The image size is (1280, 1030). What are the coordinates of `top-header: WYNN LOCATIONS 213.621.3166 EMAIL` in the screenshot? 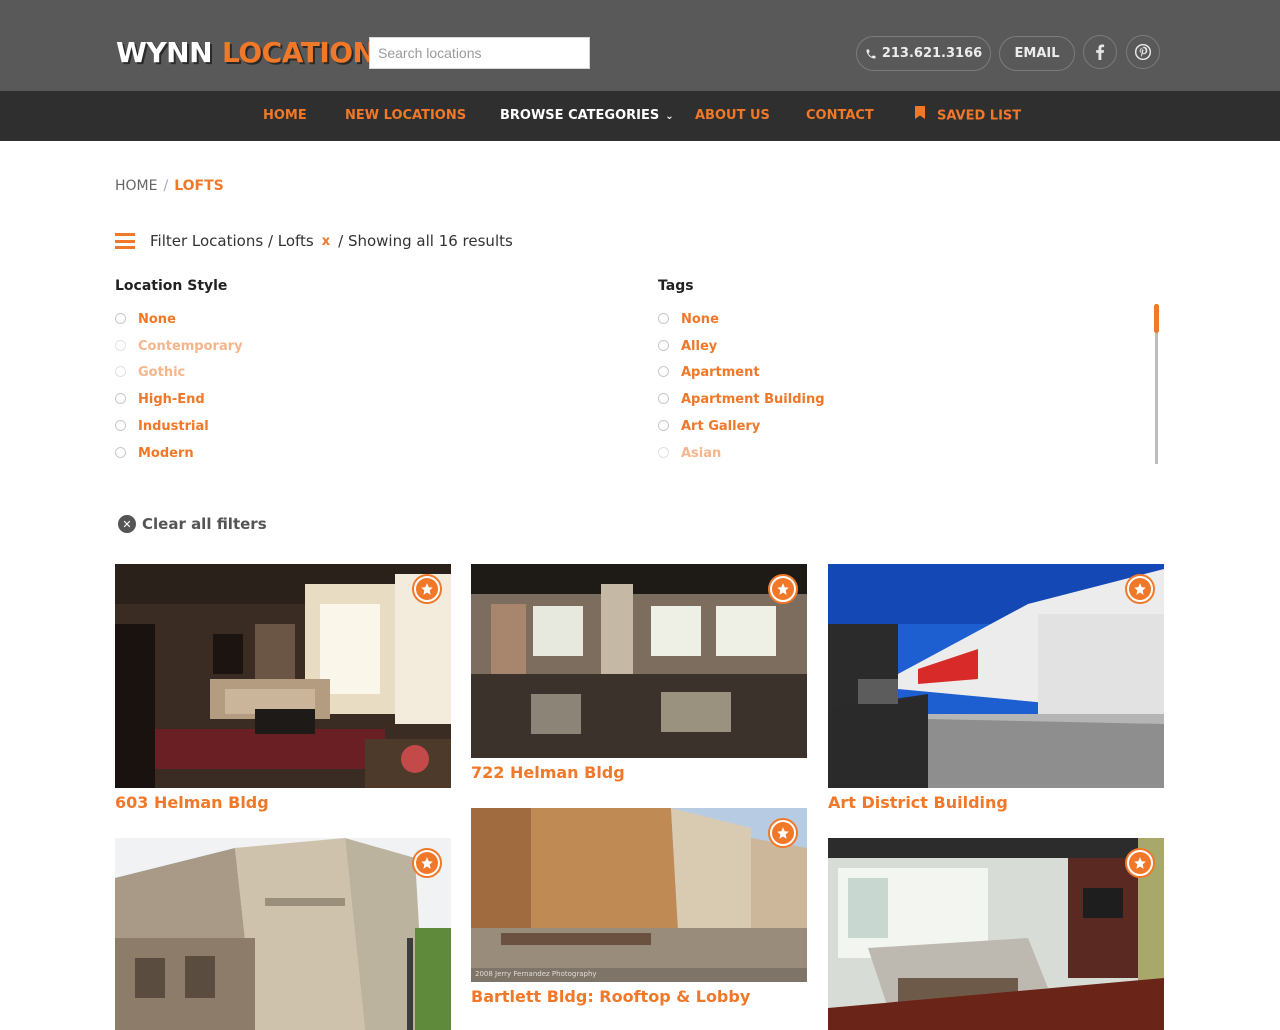 It's located at (640, 45).